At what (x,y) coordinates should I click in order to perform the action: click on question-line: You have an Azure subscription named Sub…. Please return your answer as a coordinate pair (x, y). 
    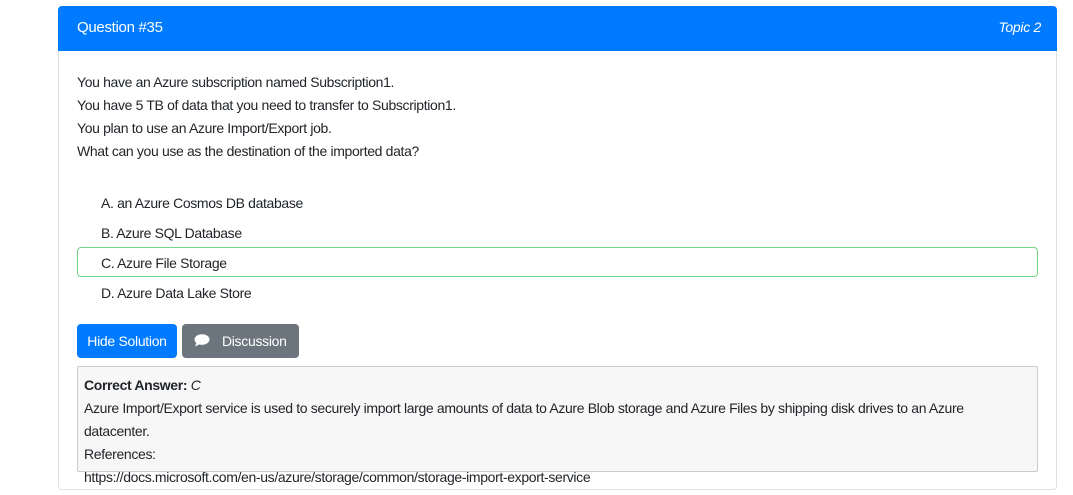
    Looking at the image, I should click on (236, 82).